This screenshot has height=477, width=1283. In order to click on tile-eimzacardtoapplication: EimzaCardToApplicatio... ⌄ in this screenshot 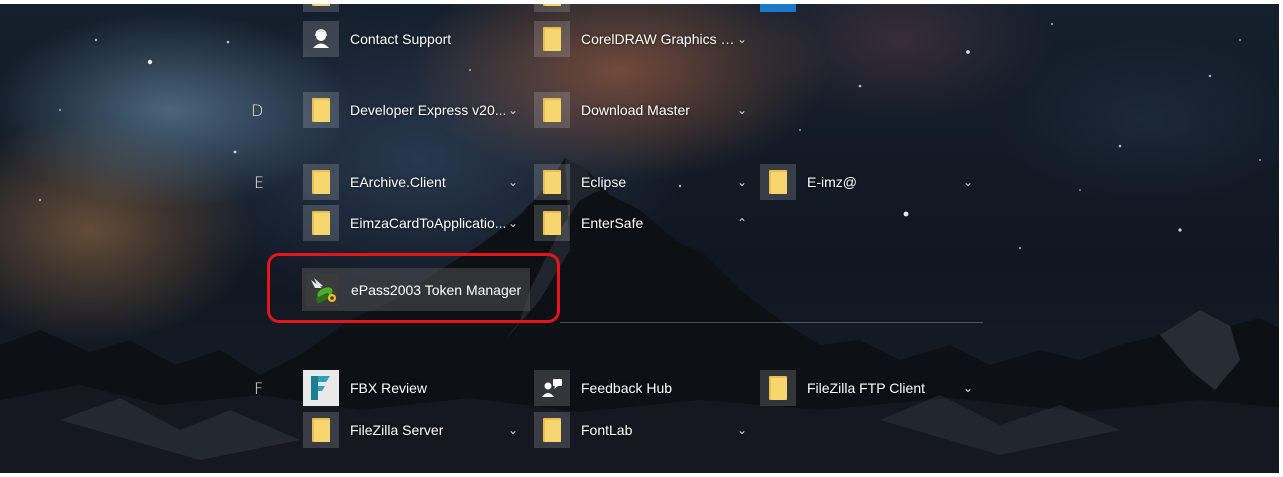, I will do `click(410, 223)`.